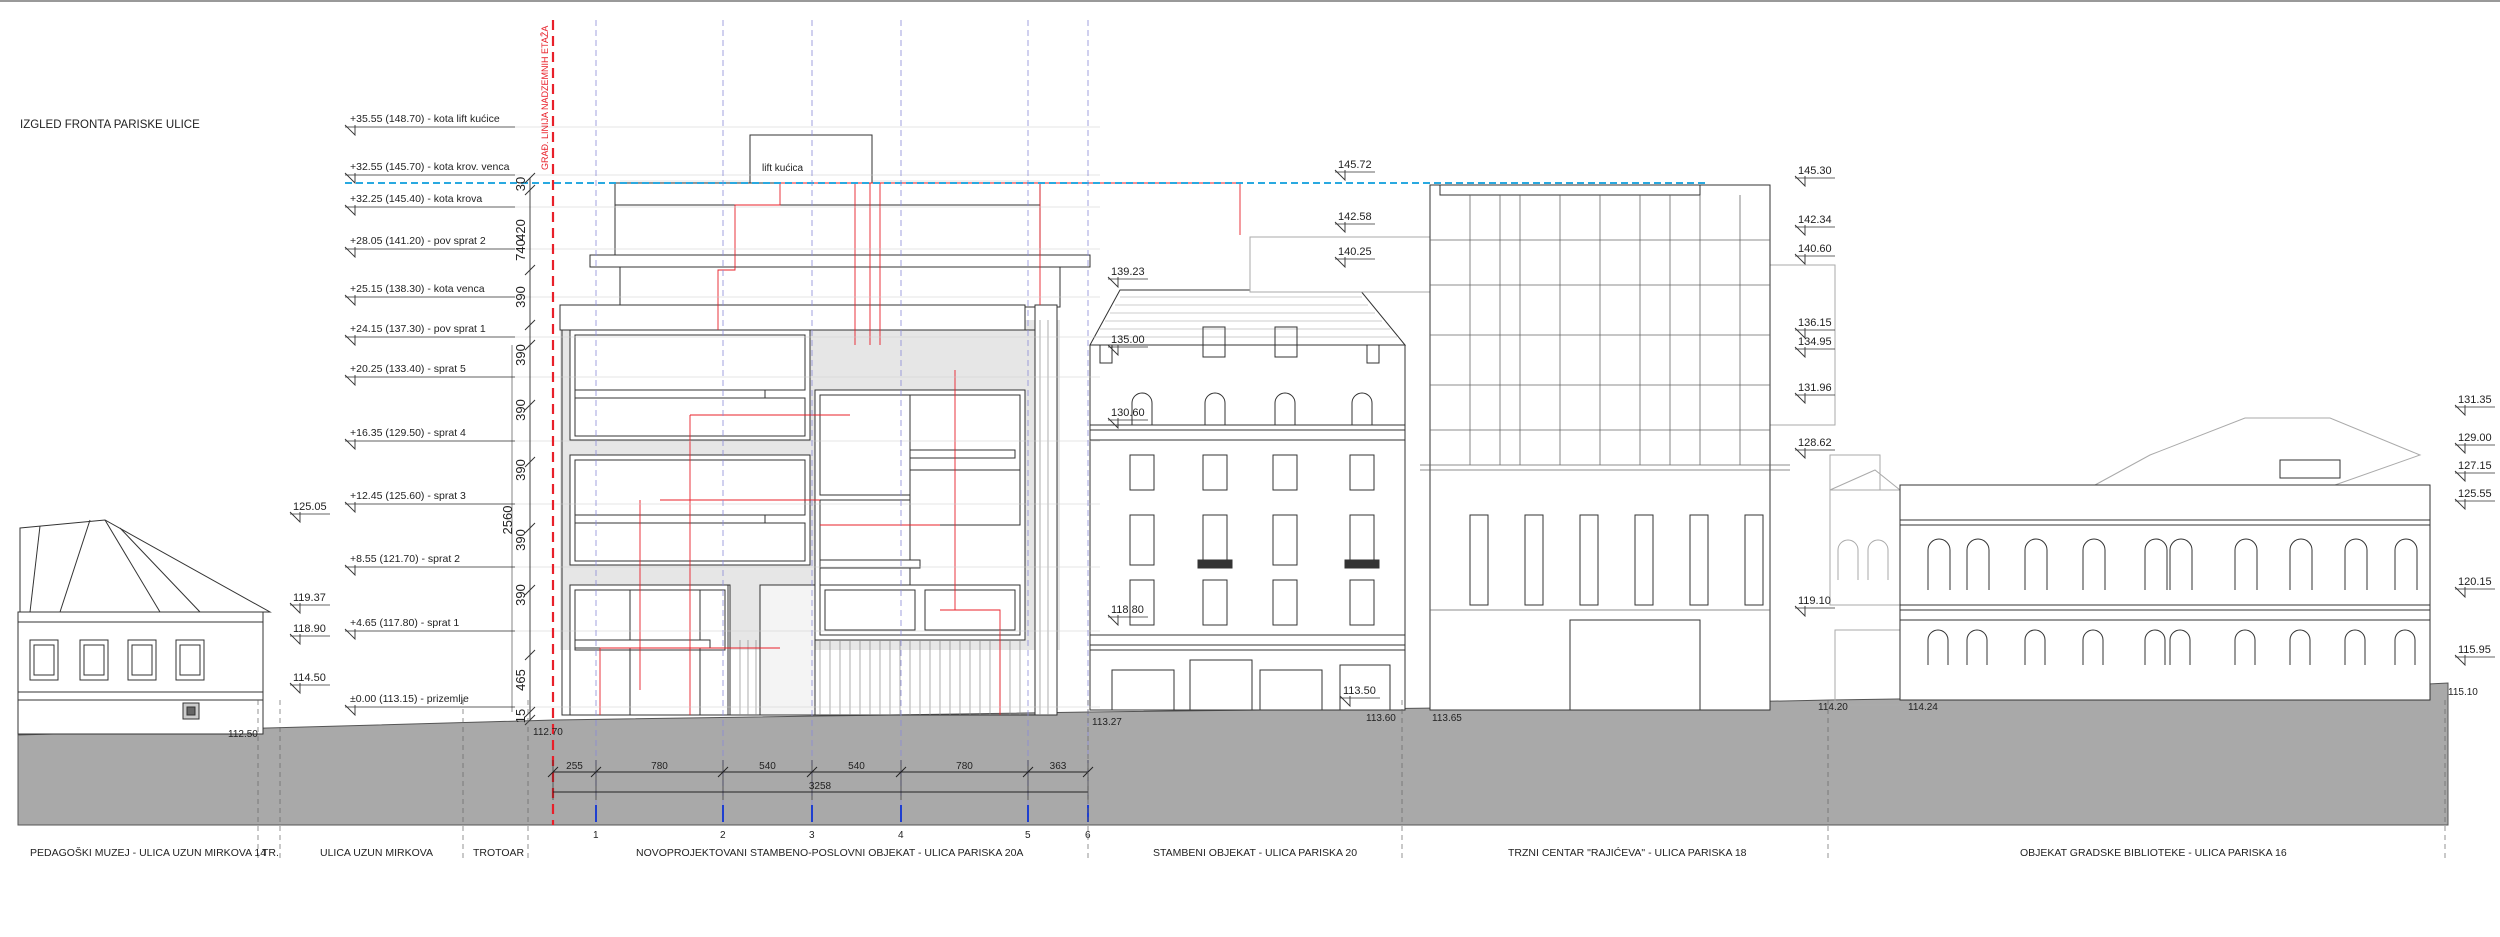 The width and height of the screenshot is (2500, 937). Describe the element at coordinates (596, 835) in the screenshot. I see `axis-number: 1` at that location.